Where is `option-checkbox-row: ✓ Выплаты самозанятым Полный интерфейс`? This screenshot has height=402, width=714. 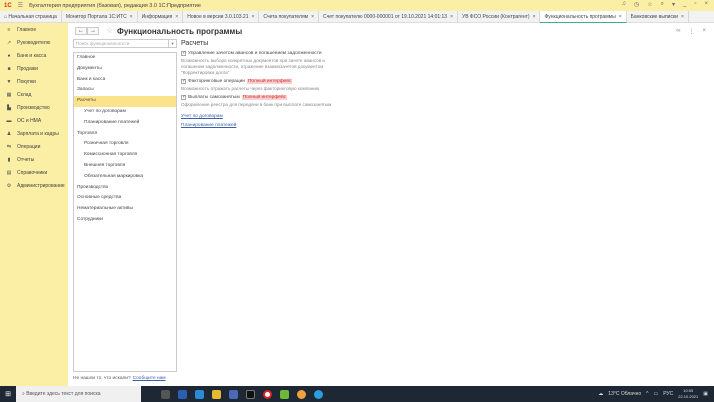 option-checkbox-row: ✓ Выплаты самозанятым Полный интерфейс is located at coordinates (258, 97).